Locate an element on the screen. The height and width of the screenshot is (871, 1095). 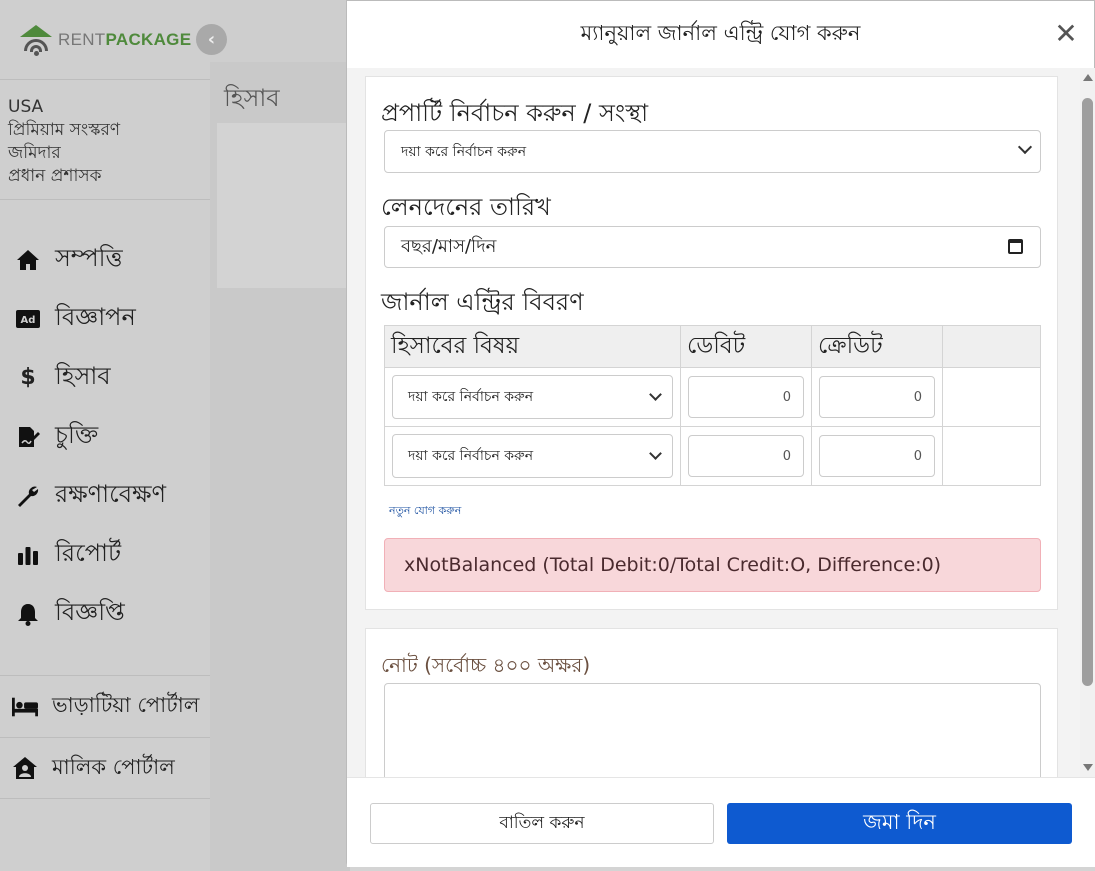
modal-footer: বাতিল করুন জমা দিন is located at coordinates (721, 822).